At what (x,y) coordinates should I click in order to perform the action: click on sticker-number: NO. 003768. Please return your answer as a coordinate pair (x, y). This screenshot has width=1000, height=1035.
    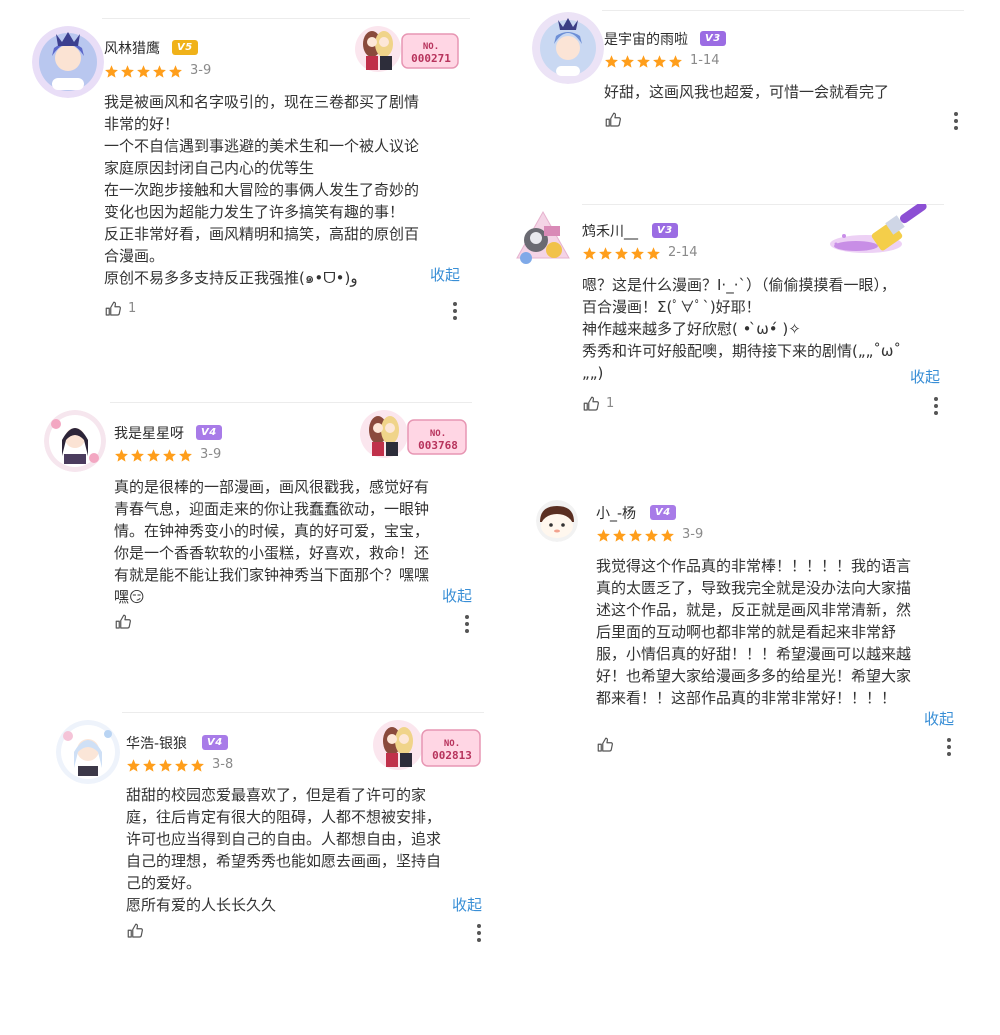
    Looking at the image, I should click on (438, 440).